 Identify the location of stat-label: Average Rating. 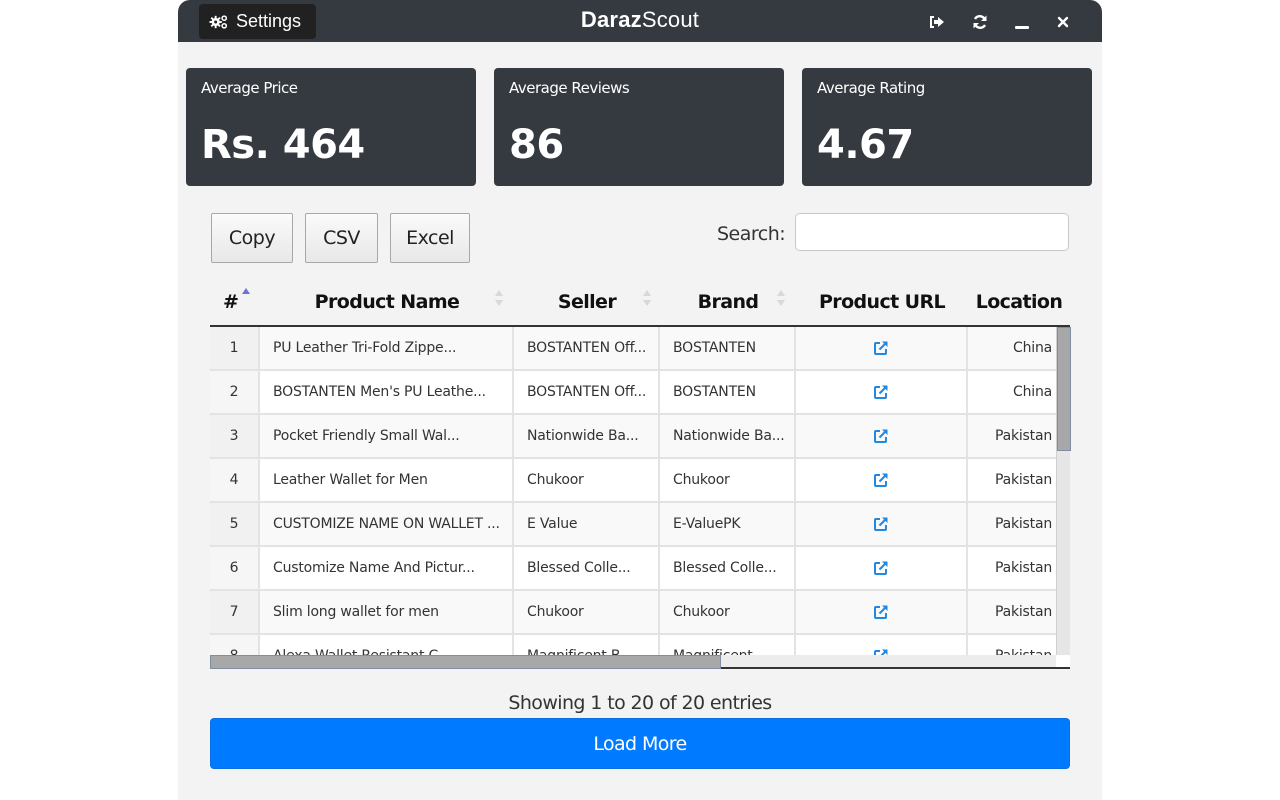
(871, 88).